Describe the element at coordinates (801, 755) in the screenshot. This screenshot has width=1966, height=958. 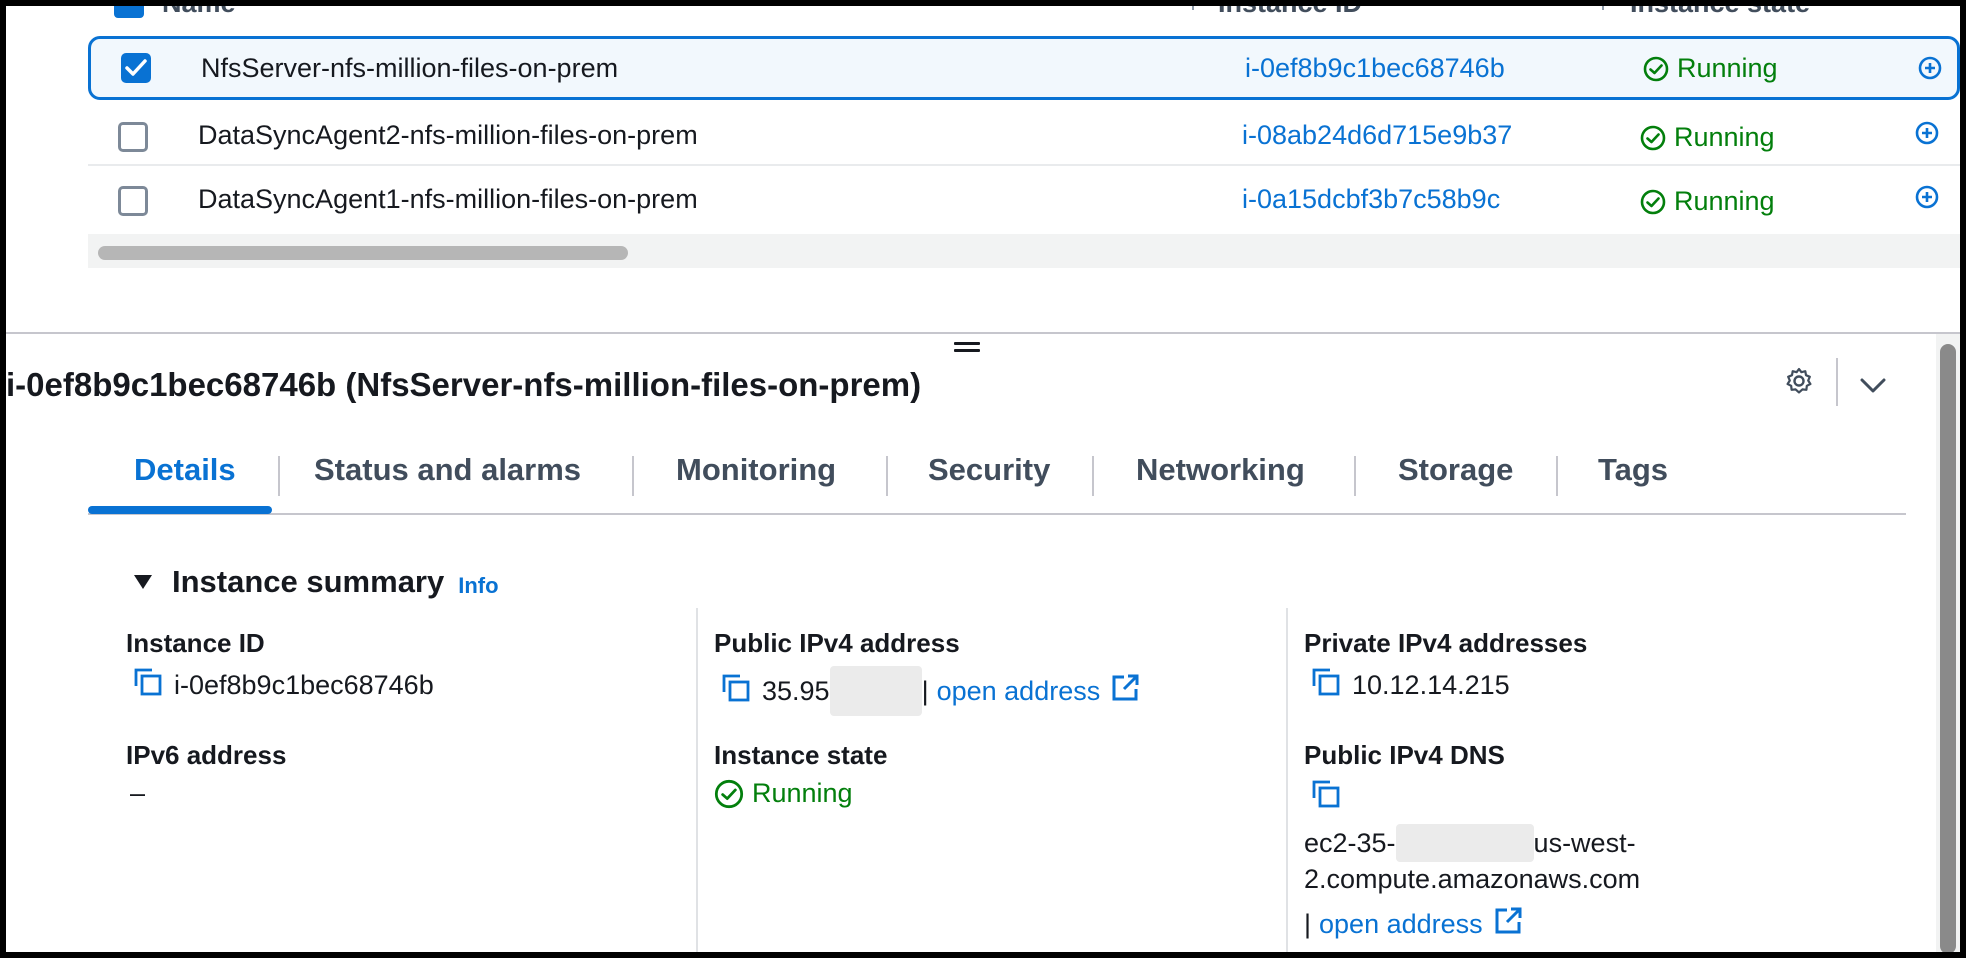
I see `instance-state-label: Instance state` at that location.